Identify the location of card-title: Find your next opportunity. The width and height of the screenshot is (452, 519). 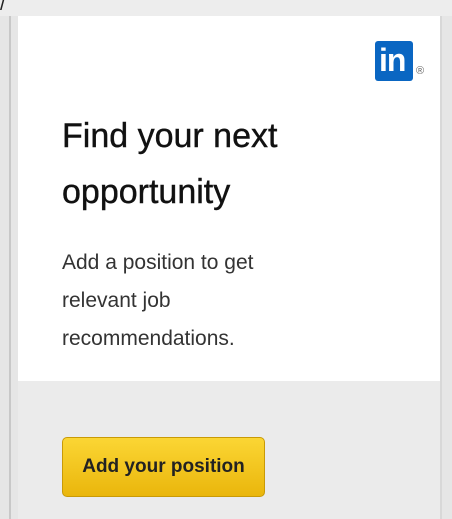
(170, 164).